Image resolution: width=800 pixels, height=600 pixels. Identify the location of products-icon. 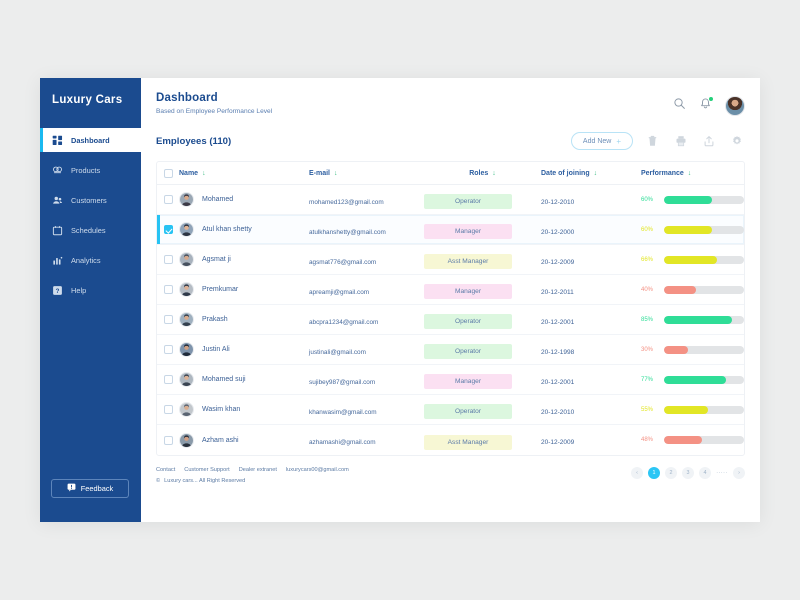
(57, 170).